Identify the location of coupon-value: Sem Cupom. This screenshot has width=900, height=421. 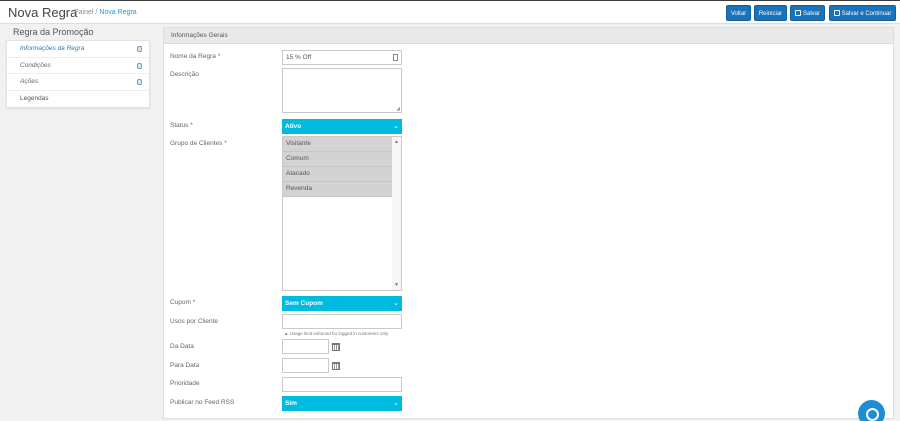
(304, 303).